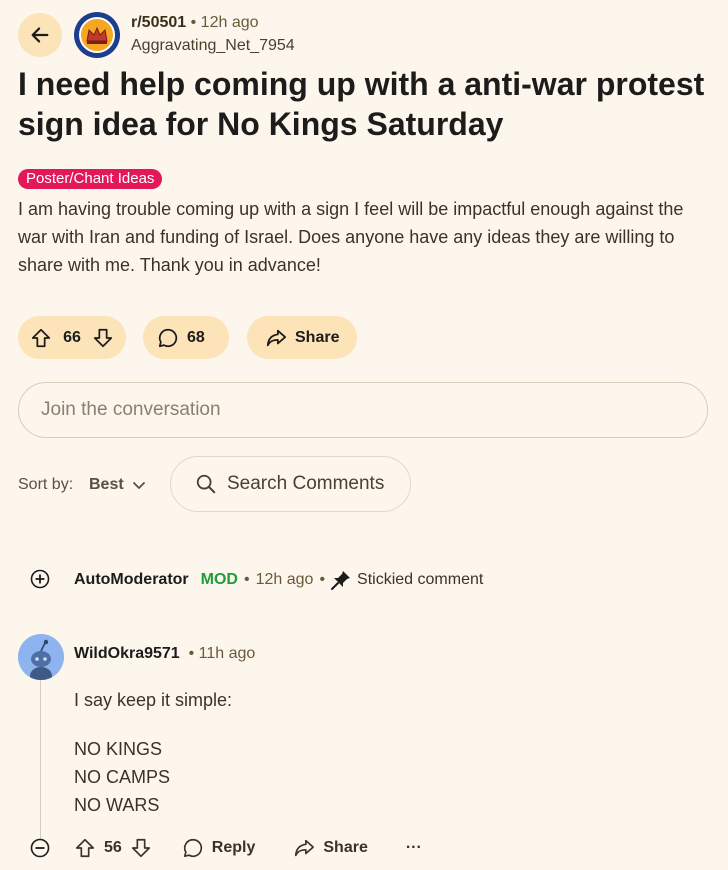  I want to click on comment-count: 68, so click(196, 337).